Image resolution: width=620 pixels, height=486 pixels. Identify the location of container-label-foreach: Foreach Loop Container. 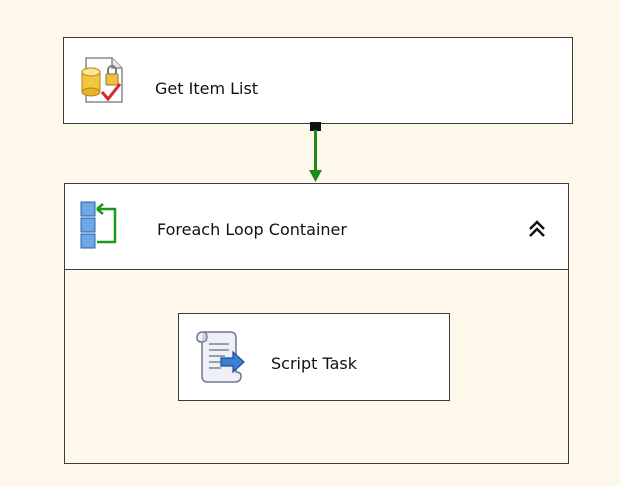
(252, 229).